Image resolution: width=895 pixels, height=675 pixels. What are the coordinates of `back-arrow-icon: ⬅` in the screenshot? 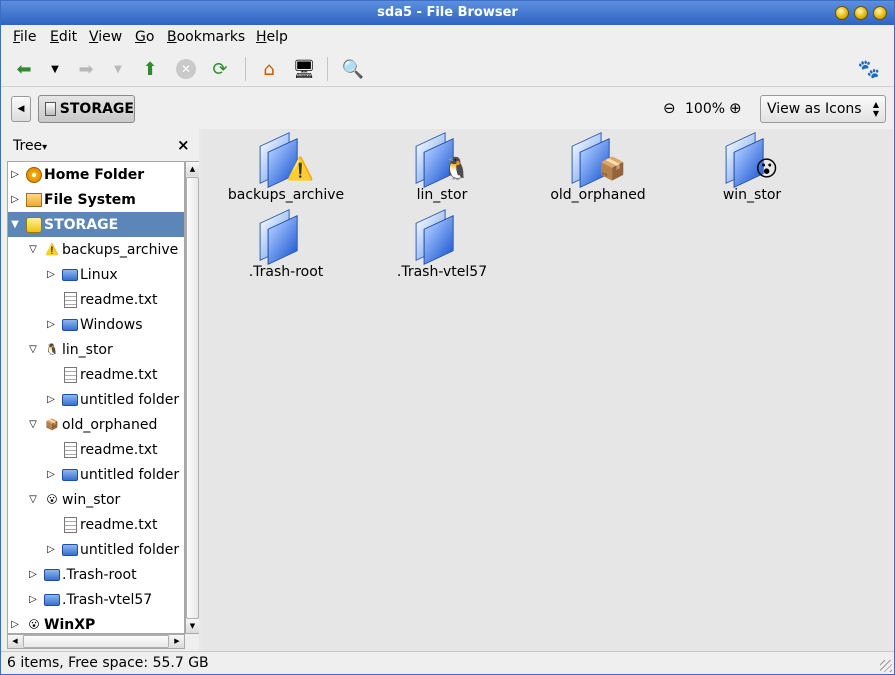 It's located at (24, 69).